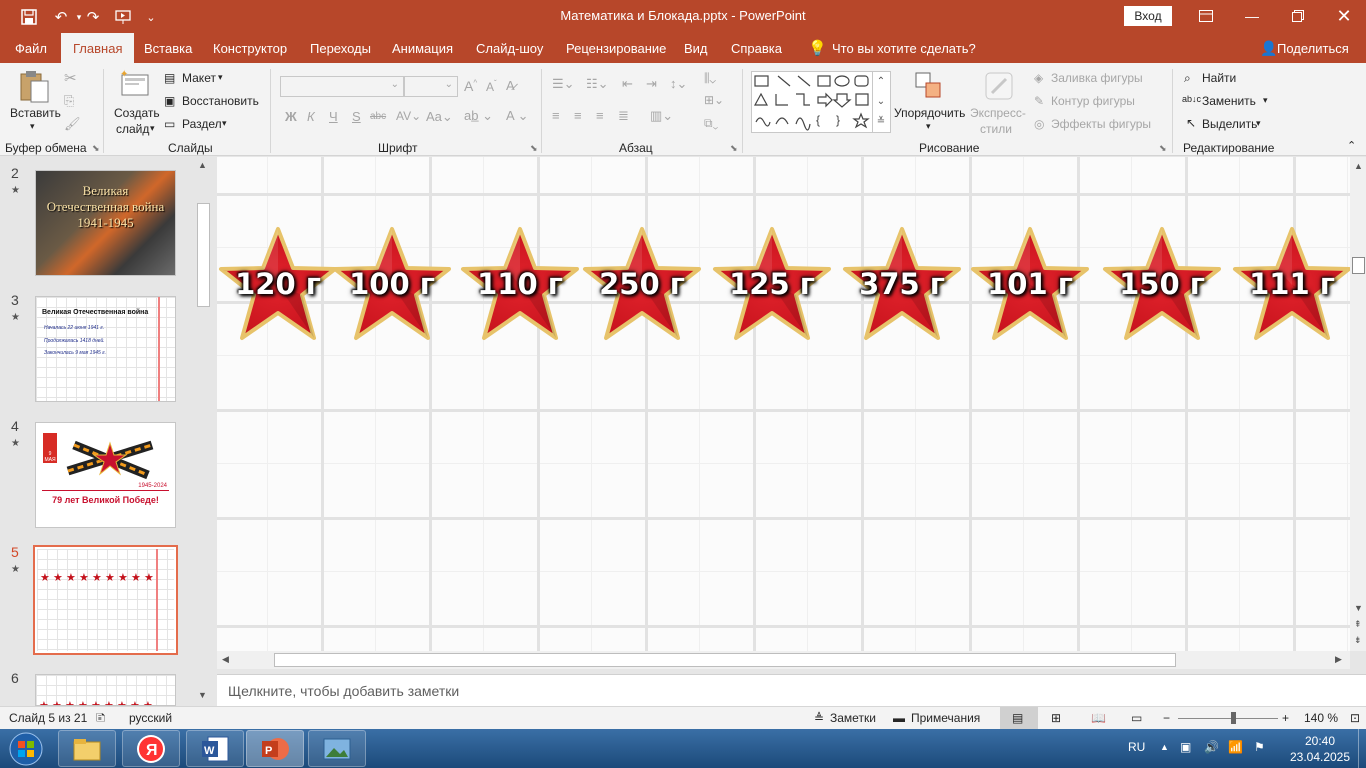 This screenshot has width=1366, height=768. I want to click on zoom-slider-thumb, so click(1233, 718).